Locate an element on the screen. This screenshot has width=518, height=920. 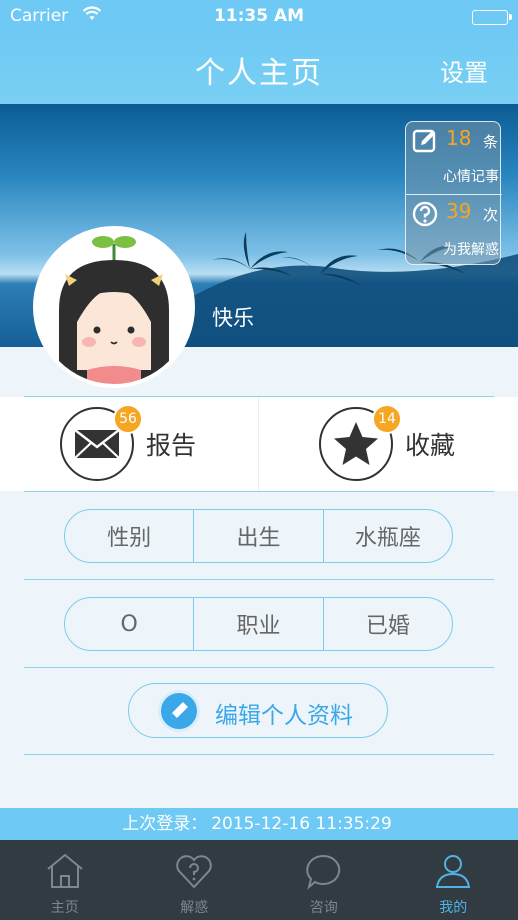
question-circle-icon is located at coordinates (425, 214).